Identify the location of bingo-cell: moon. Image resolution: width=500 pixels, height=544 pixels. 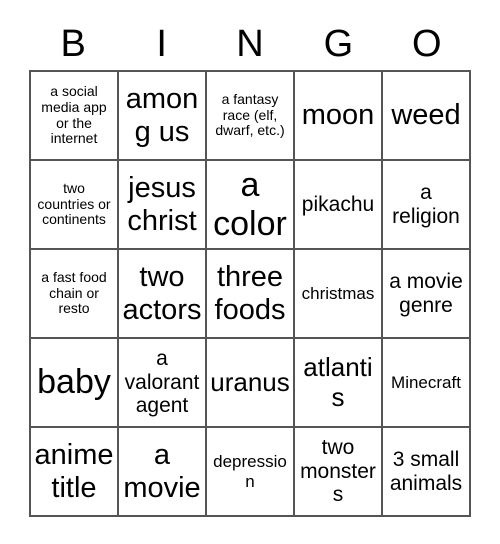
(339, 116).